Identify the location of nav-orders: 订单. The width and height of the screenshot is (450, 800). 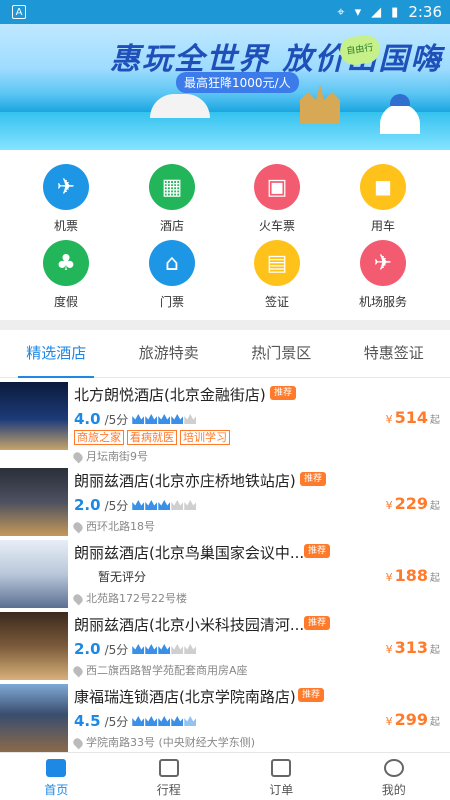
(281, 776).